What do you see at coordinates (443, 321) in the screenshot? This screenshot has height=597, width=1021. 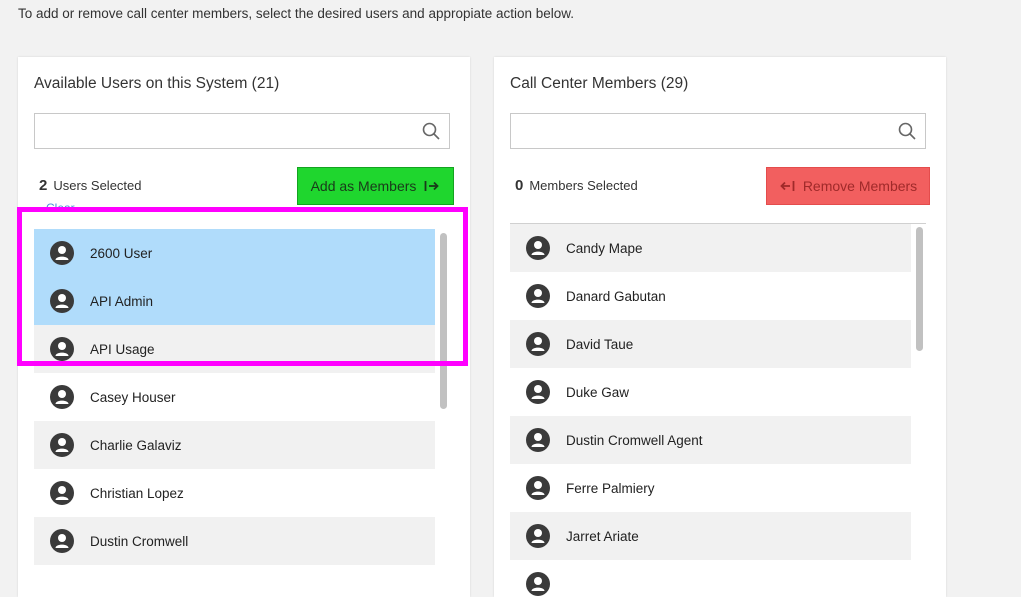 I see `available-users-scrollbar` at bounding box center [443, 321].